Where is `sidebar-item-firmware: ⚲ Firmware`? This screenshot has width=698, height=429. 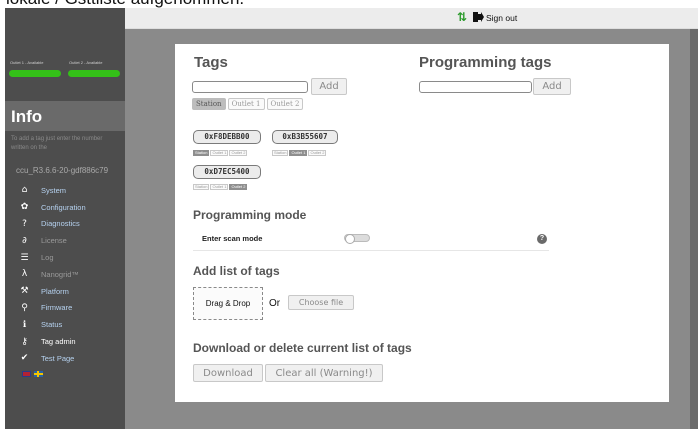 sidebar-item-firmware: ⚲ Firmware is located at coordinates (65, 308).